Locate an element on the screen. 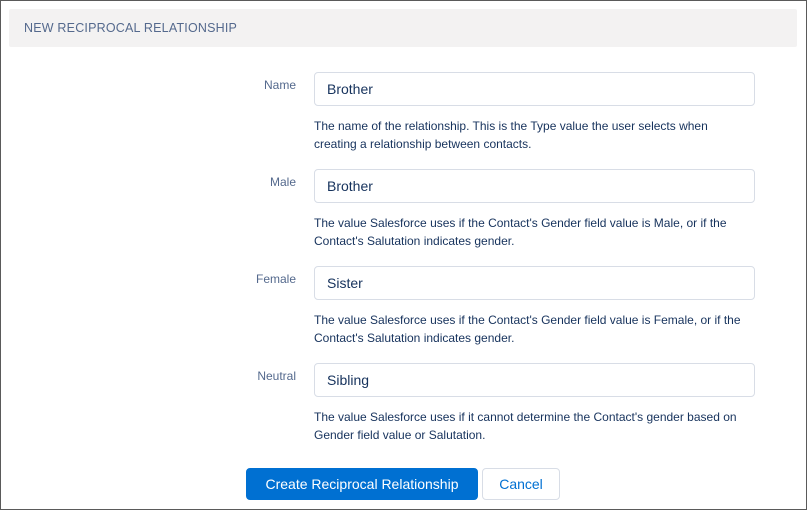 Image resolution: width=807 pixels, height=510 pixels. neutral-help-line-2: Gender field value or Salutation. is located at coordinates (400, 435).